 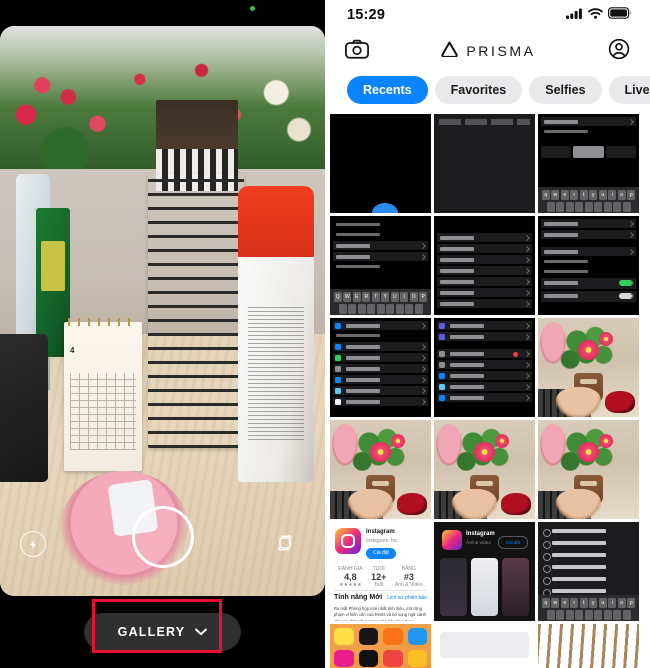 I want to click on cellular-signal-icon, so click(x=574, y=15).